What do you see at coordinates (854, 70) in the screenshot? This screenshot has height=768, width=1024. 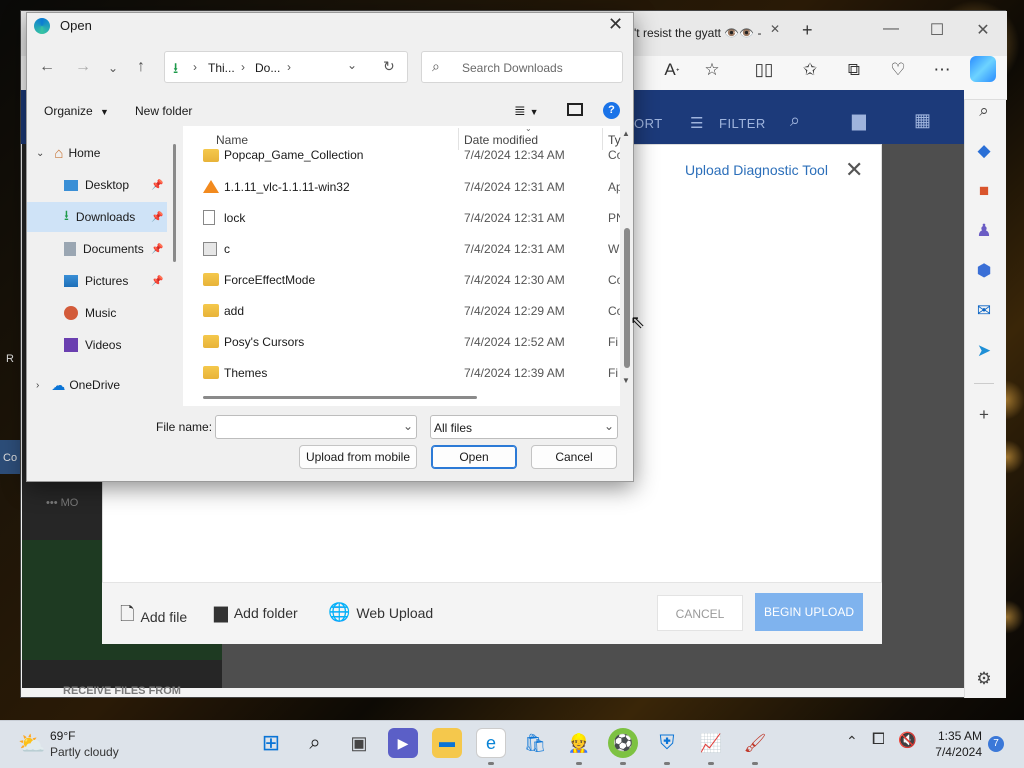 I see `collections-icon: ⧉` at bounding box center [854, 70].